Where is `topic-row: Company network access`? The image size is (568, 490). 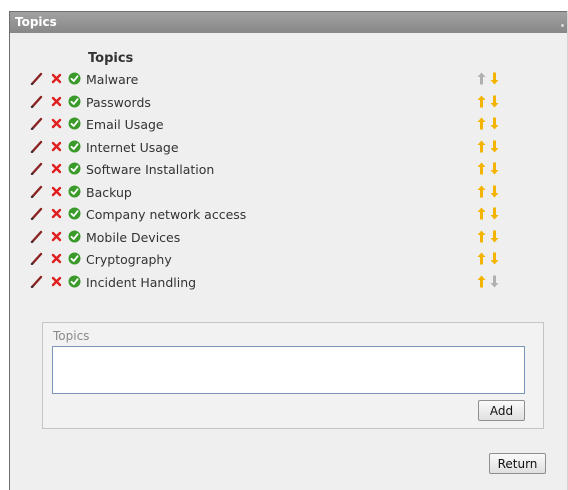
topic-row: Company network access is located at coordinates (270, 218).